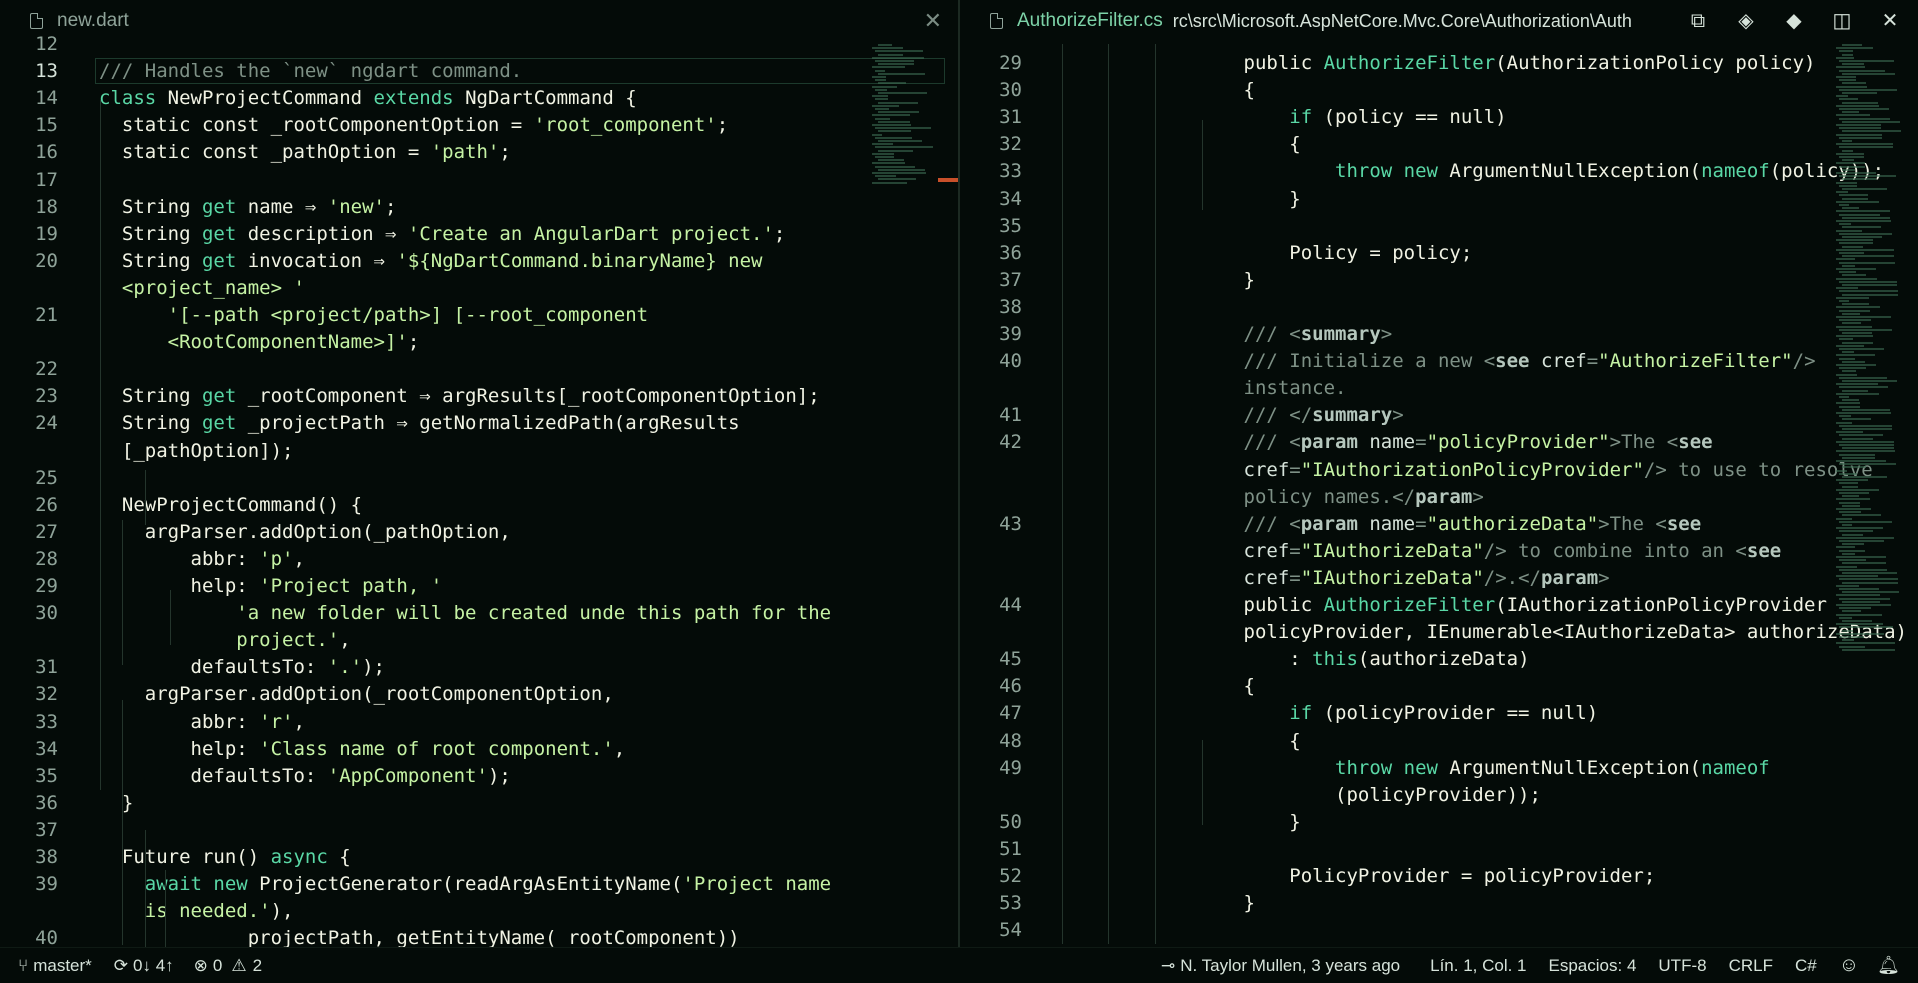  Describe the element at coordinates (1849, 965) in the screenshot. I see `feedback-smiley-icon: ☺` at that location.